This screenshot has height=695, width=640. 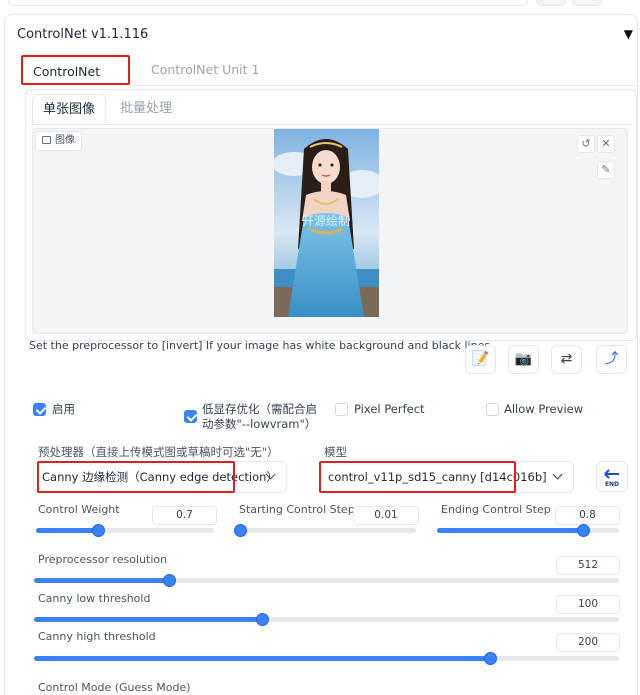 I want to click on panel-title: ControlNet v1.1.116, so click(x=83, y=34).